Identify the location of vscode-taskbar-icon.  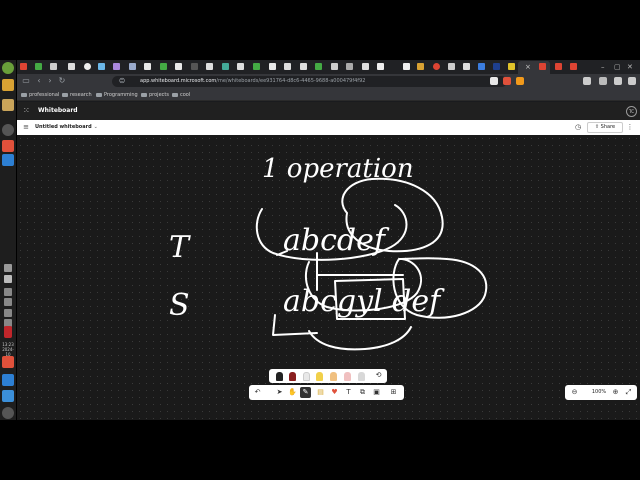
(8, 380).